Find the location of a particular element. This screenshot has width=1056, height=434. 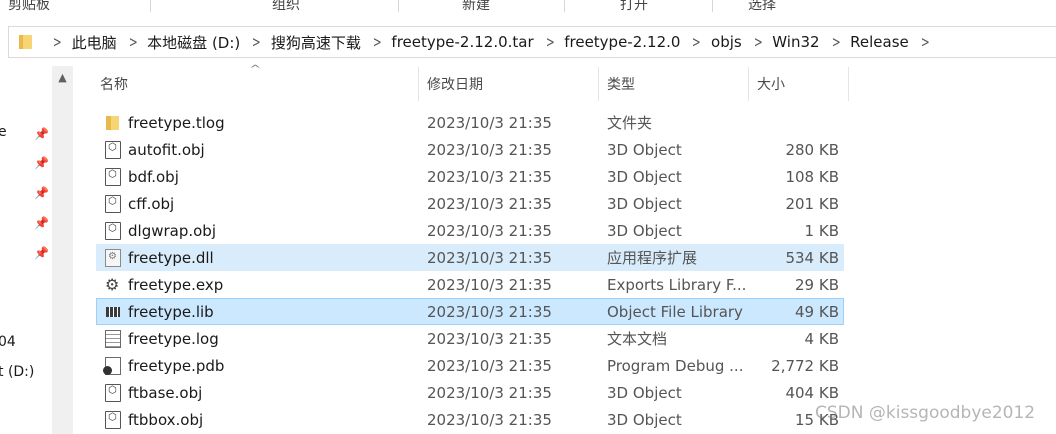

nav-item: e is located at coordinates (3, 132).